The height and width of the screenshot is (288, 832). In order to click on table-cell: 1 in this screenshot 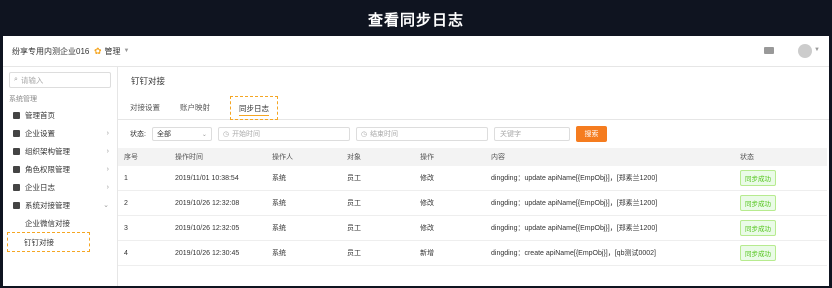, I will do `click(143, 178)`.